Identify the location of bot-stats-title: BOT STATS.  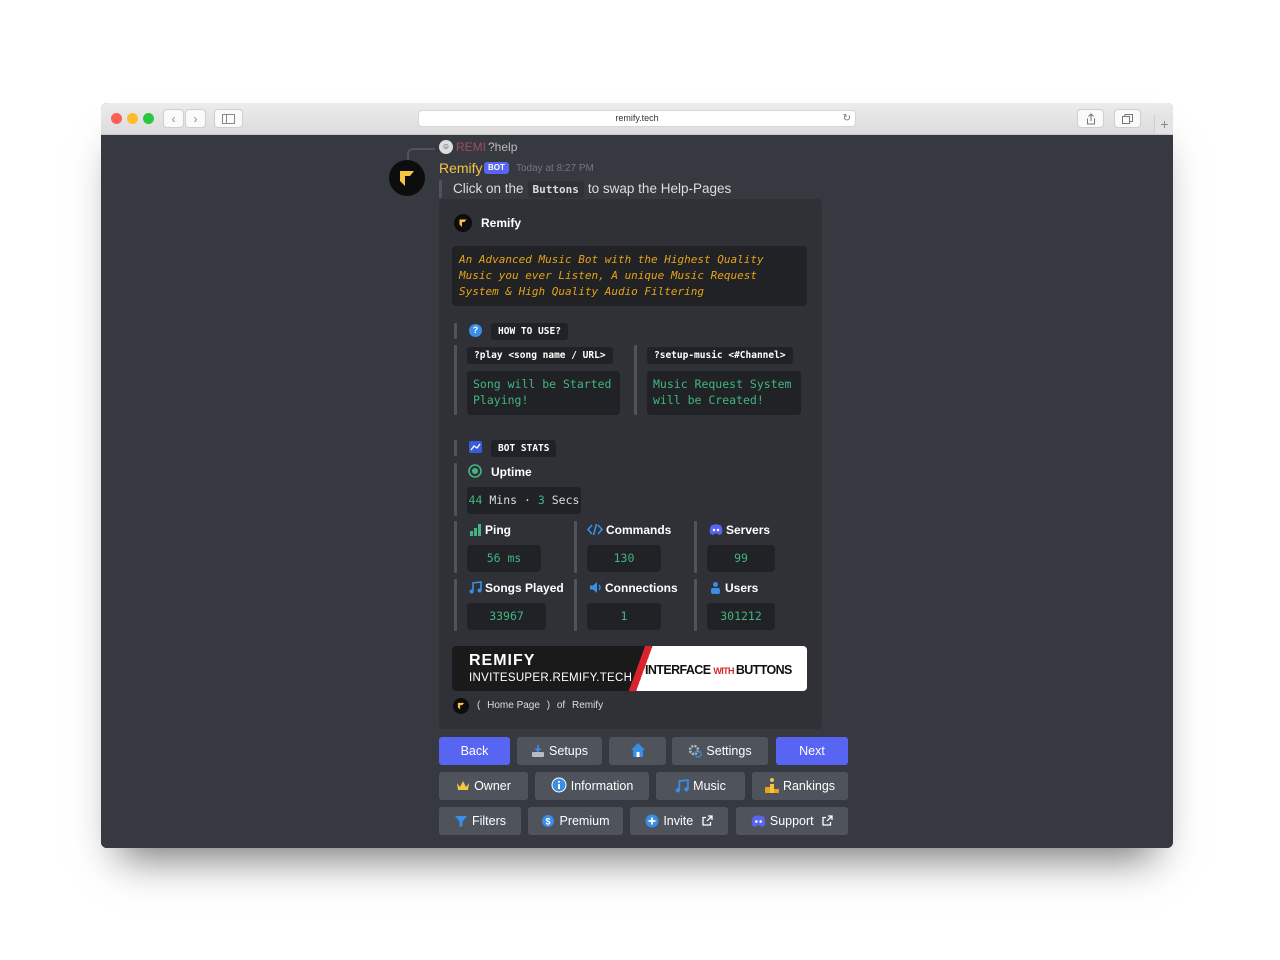
(524, 448).